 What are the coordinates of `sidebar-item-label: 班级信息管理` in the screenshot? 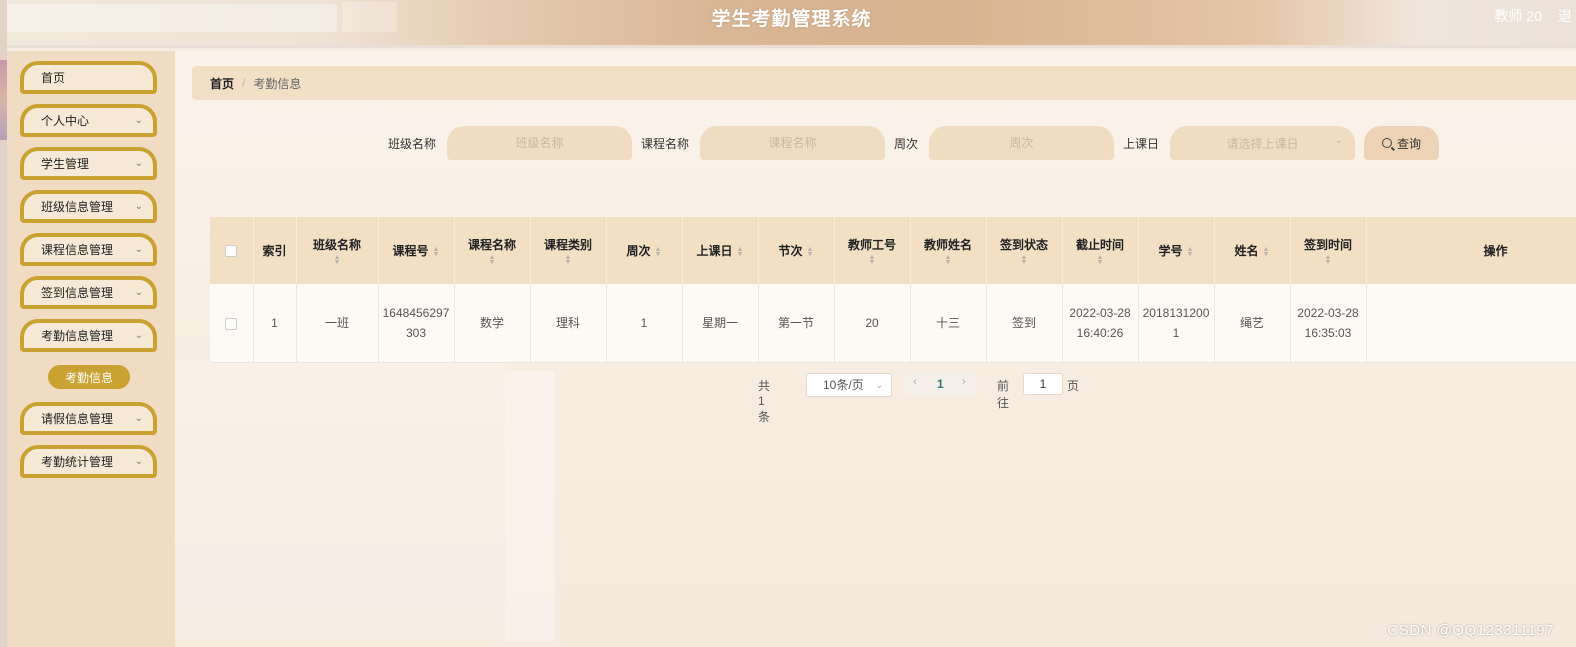 It's located at (77, 207).